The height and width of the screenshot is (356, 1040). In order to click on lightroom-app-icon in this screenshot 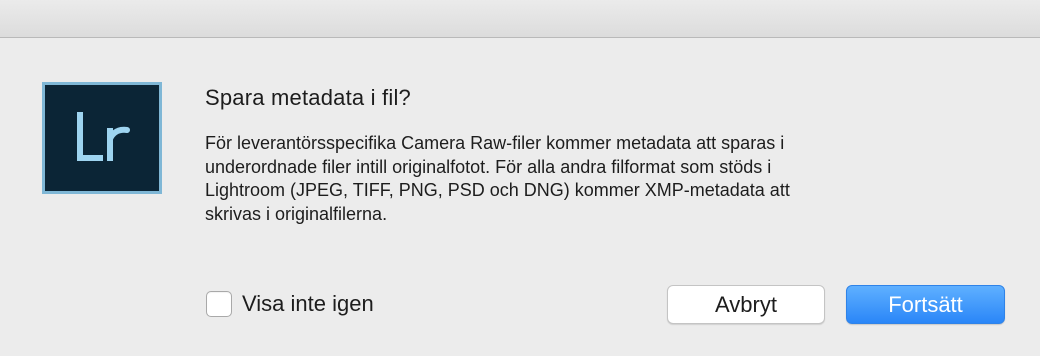, I will do `click(102, 138)`.